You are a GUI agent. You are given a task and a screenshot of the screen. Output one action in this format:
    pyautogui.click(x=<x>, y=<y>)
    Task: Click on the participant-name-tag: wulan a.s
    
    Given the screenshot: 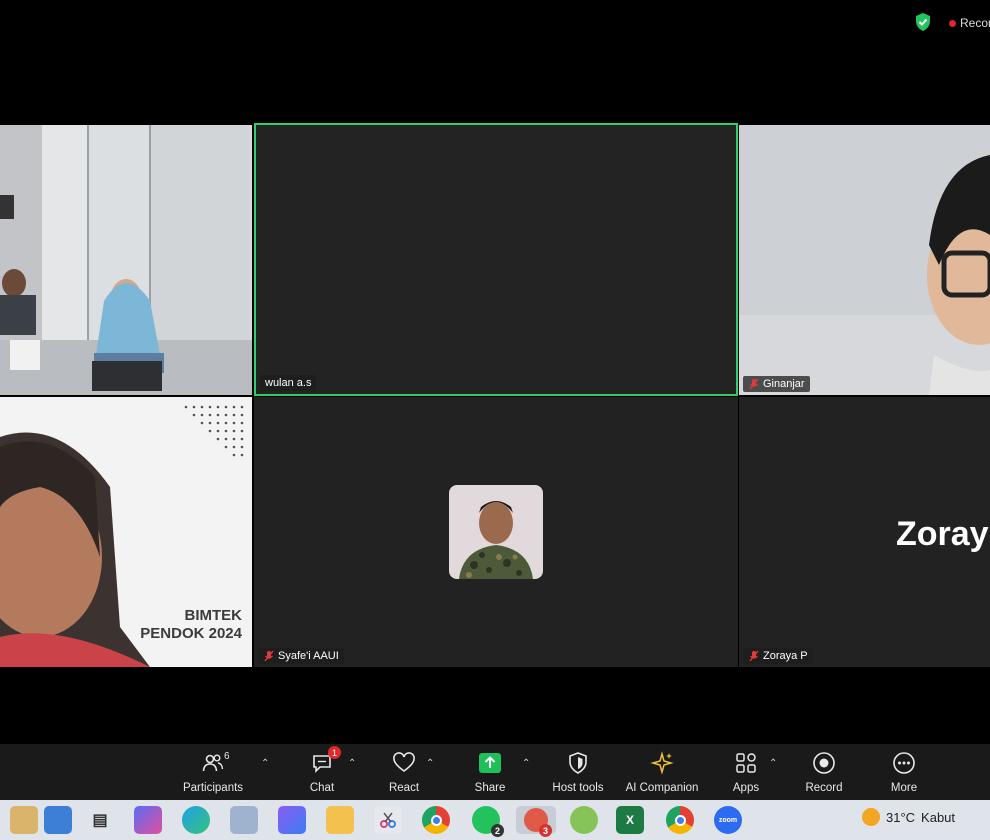 What is the action you would take?
    pyautogui.click(x=288, y=383)
    